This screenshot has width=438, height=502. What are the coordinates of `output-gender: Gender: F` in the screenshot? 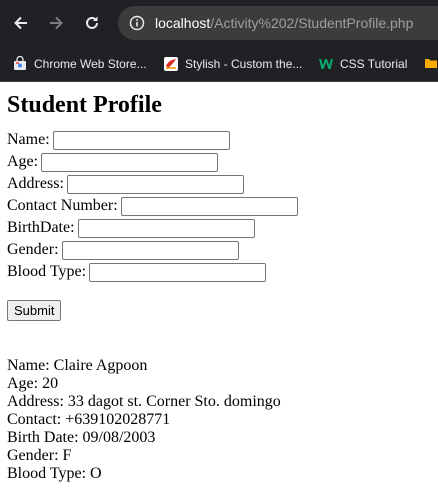 It's located at (39, 455).